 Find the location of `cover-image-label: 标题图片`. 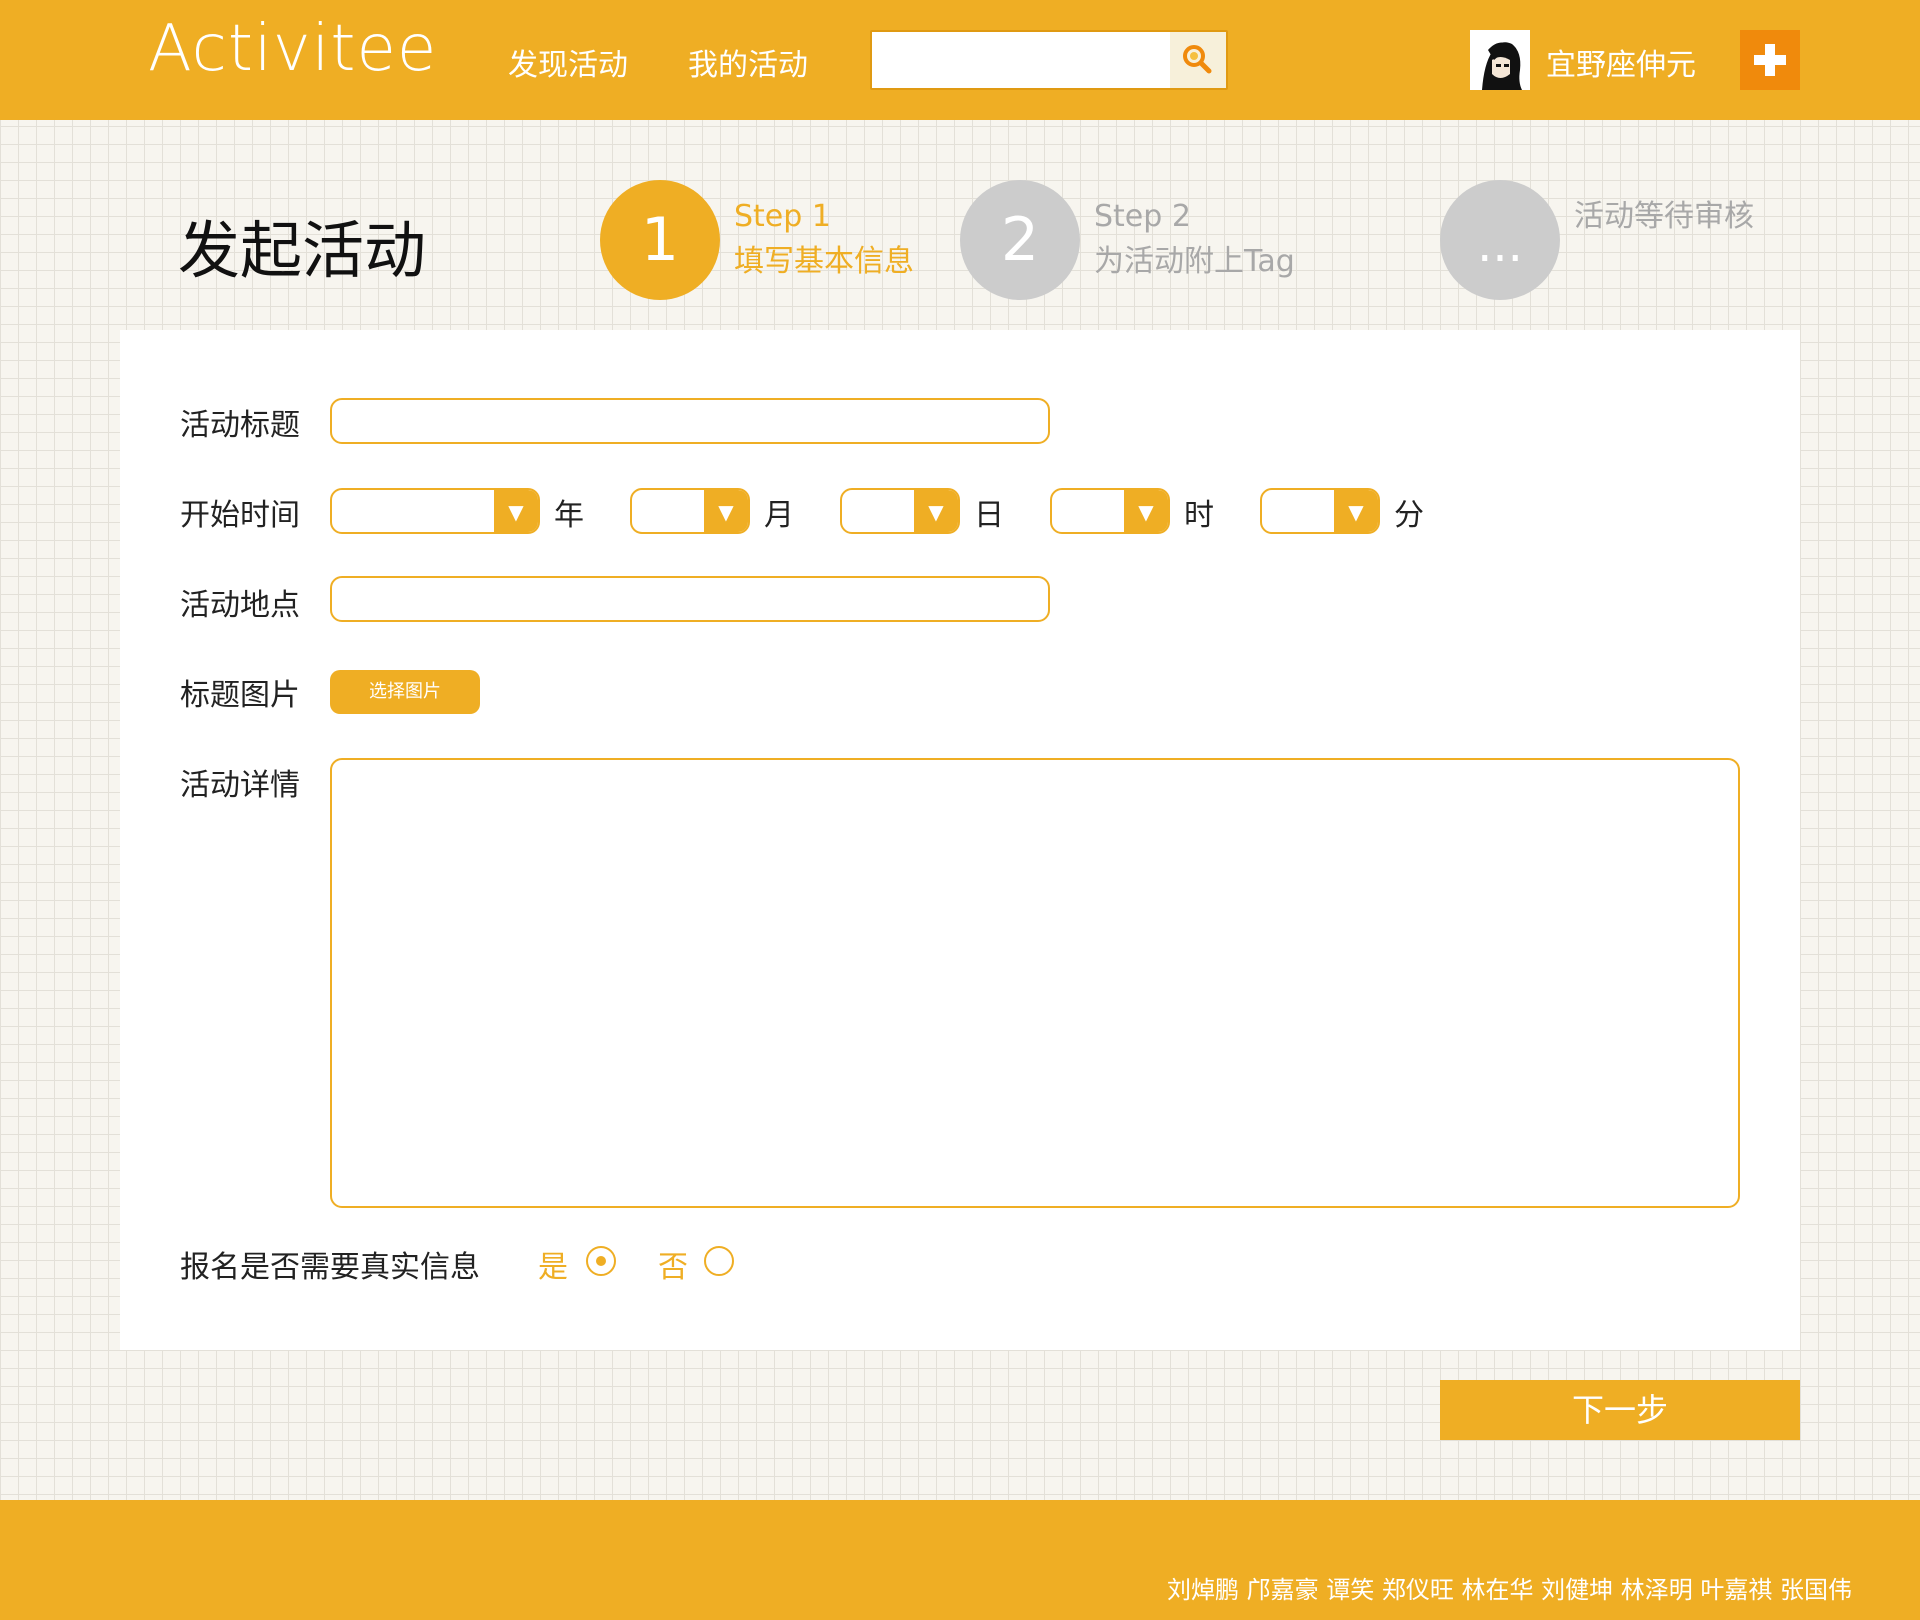

cover-image-label: 标题图片 is located at coordinates (240, 695).